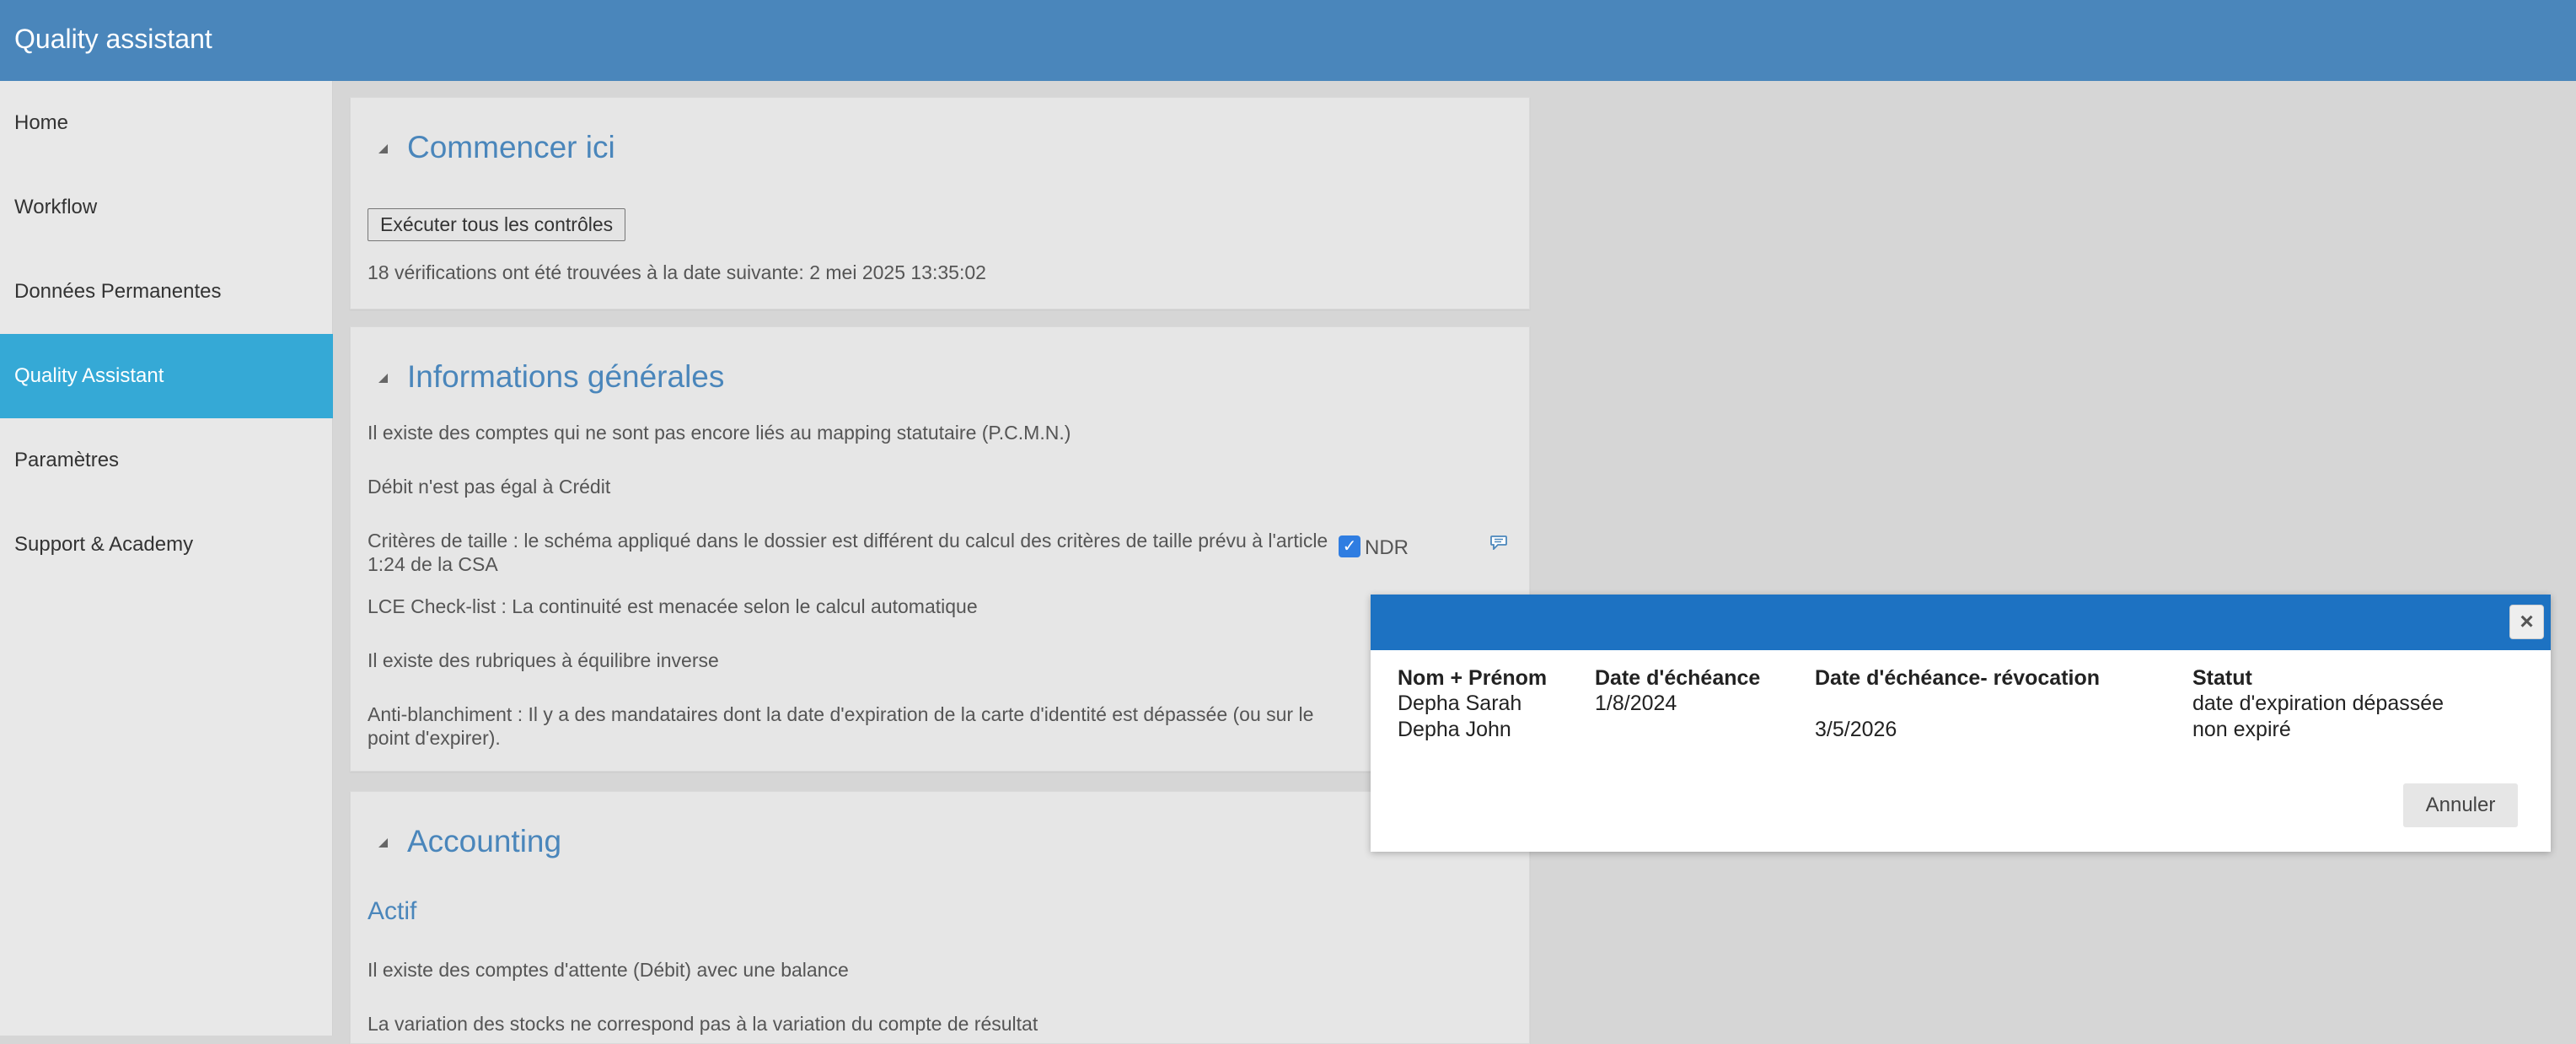 The height and width of the screenshot is (1044, 2576). What do you see at coordinates (1958, 678) in the screenshot?
I see `column-header-revocation-date: Date d'échéance- révocation` at bounding box center [1958, 678].